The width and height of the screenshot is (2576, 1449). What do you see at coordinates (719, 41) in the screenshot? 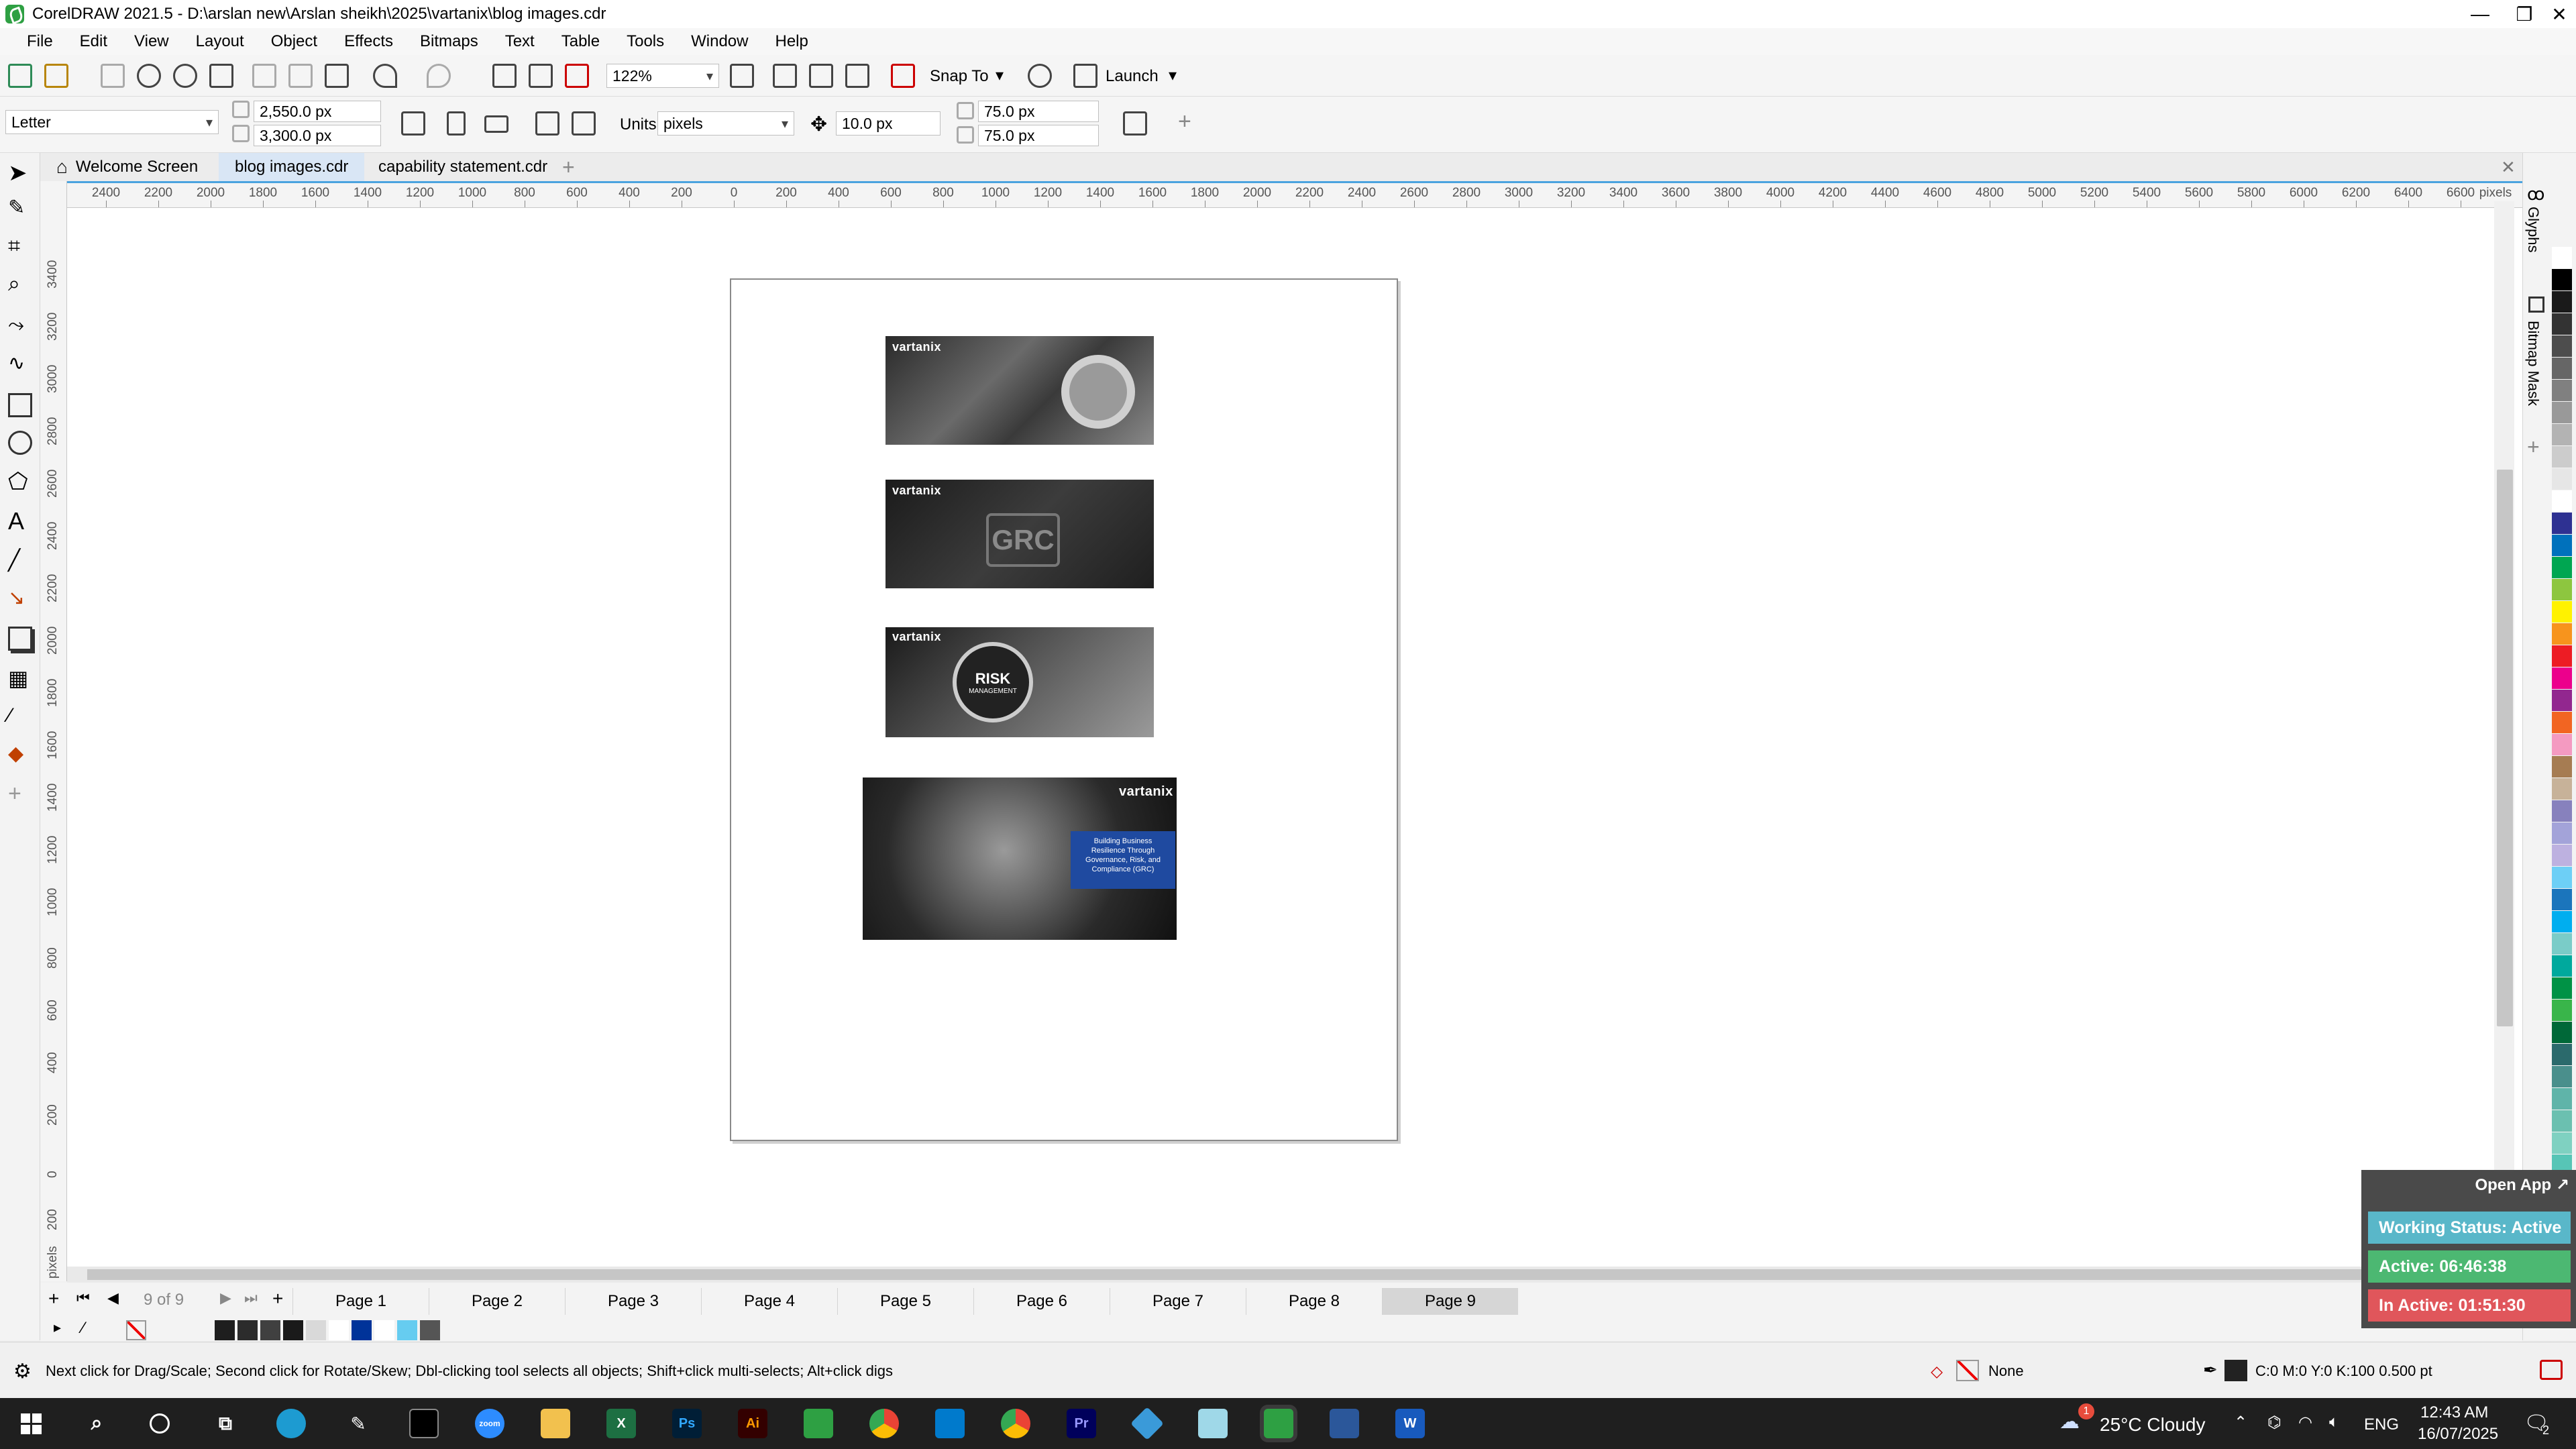
I see `menu-window: Window` at bounding box center [719, 41].